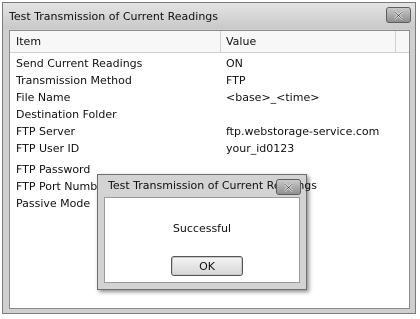 The height and width of the screenshot is (319, 420). What do you see at coordinates (260, 148) in the screenshot?
I see `row-value: your_id0123` at bounding box center [260, 148].